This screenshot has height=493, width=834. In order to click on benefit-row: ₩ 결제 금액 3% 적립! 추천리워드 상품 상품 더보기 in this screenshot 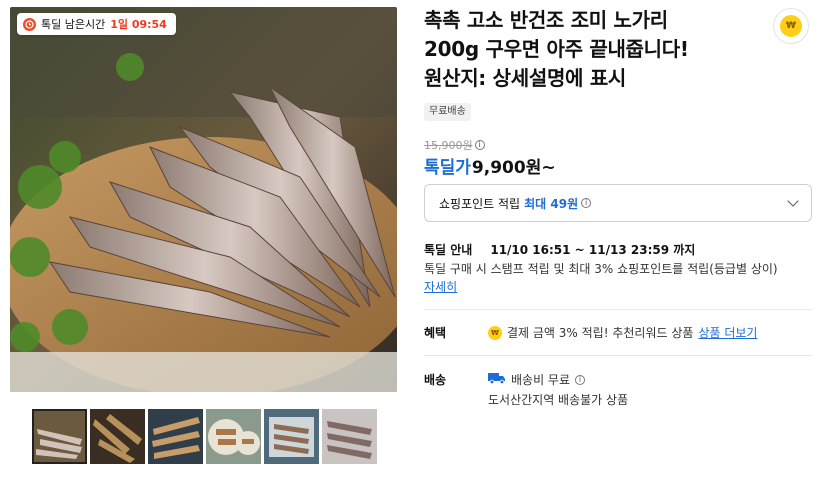, I will do `click(622, 332)`.